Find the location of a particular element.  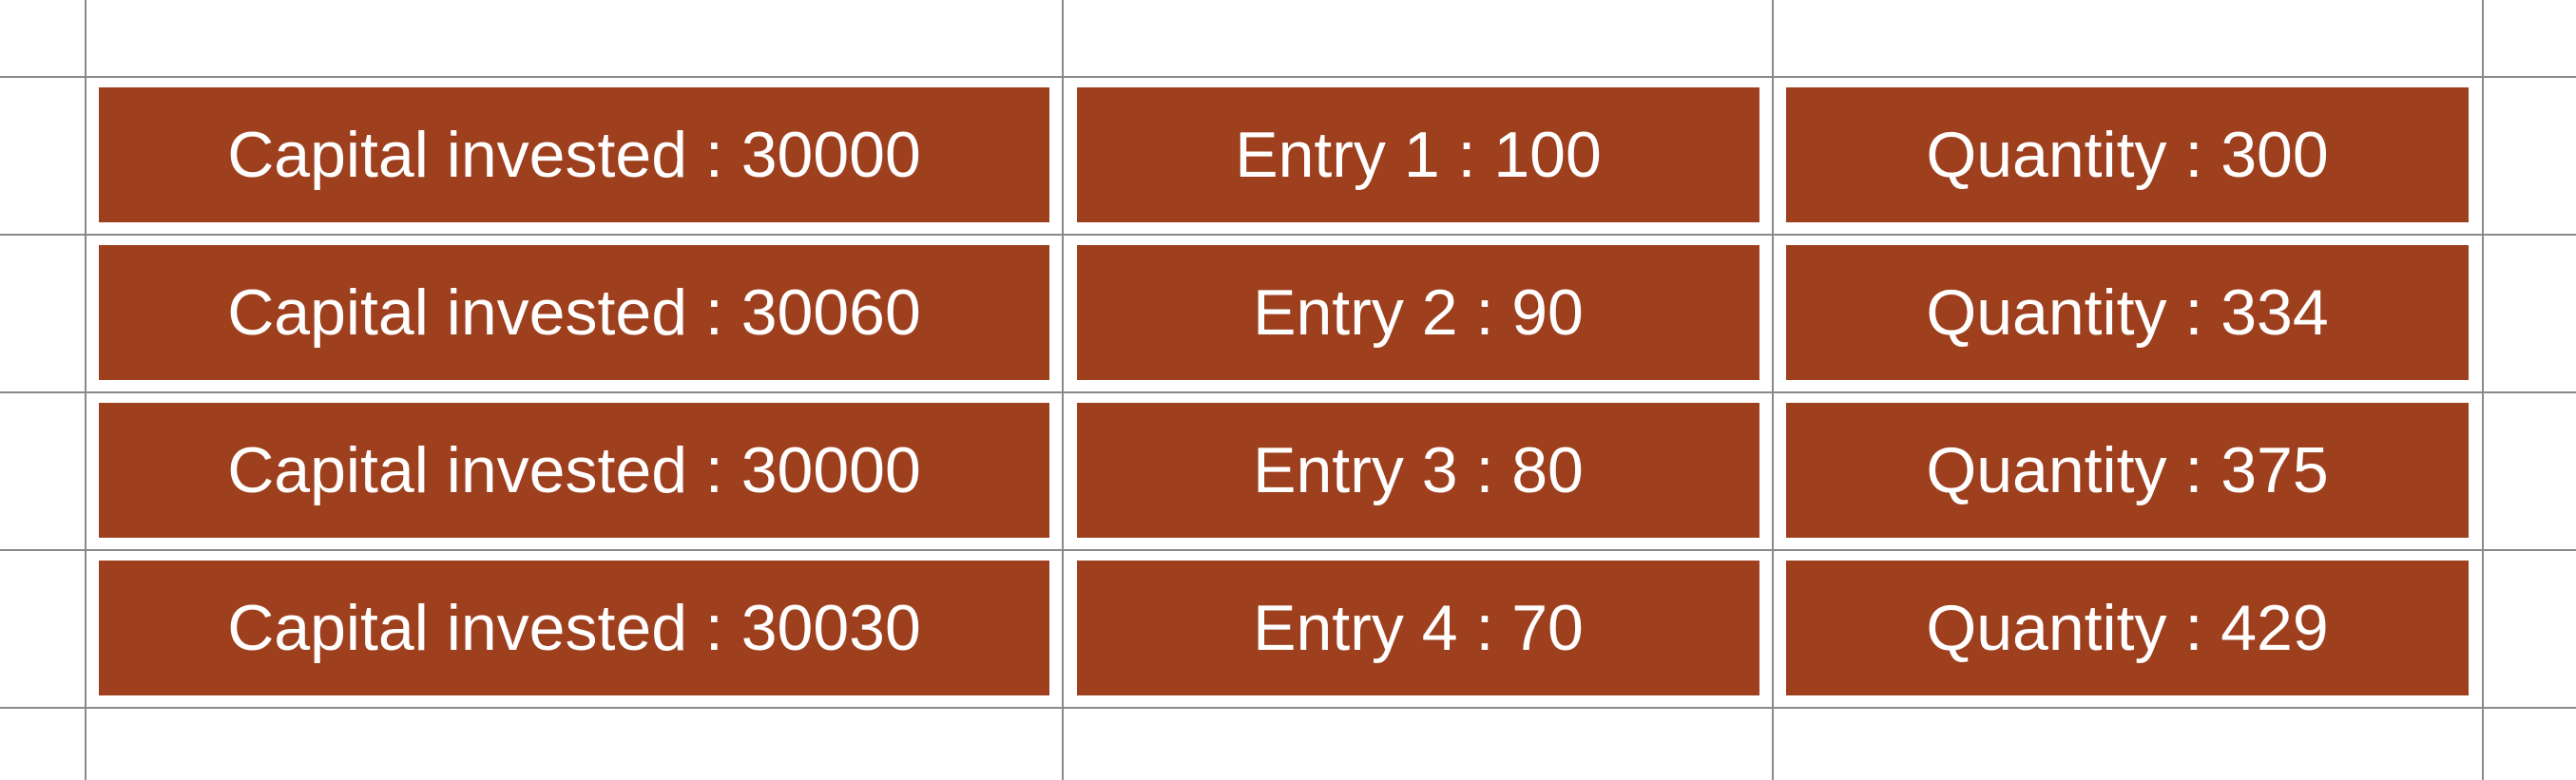

quantity-cell: Quantity : 429 is located at coordinates (2128, 628).